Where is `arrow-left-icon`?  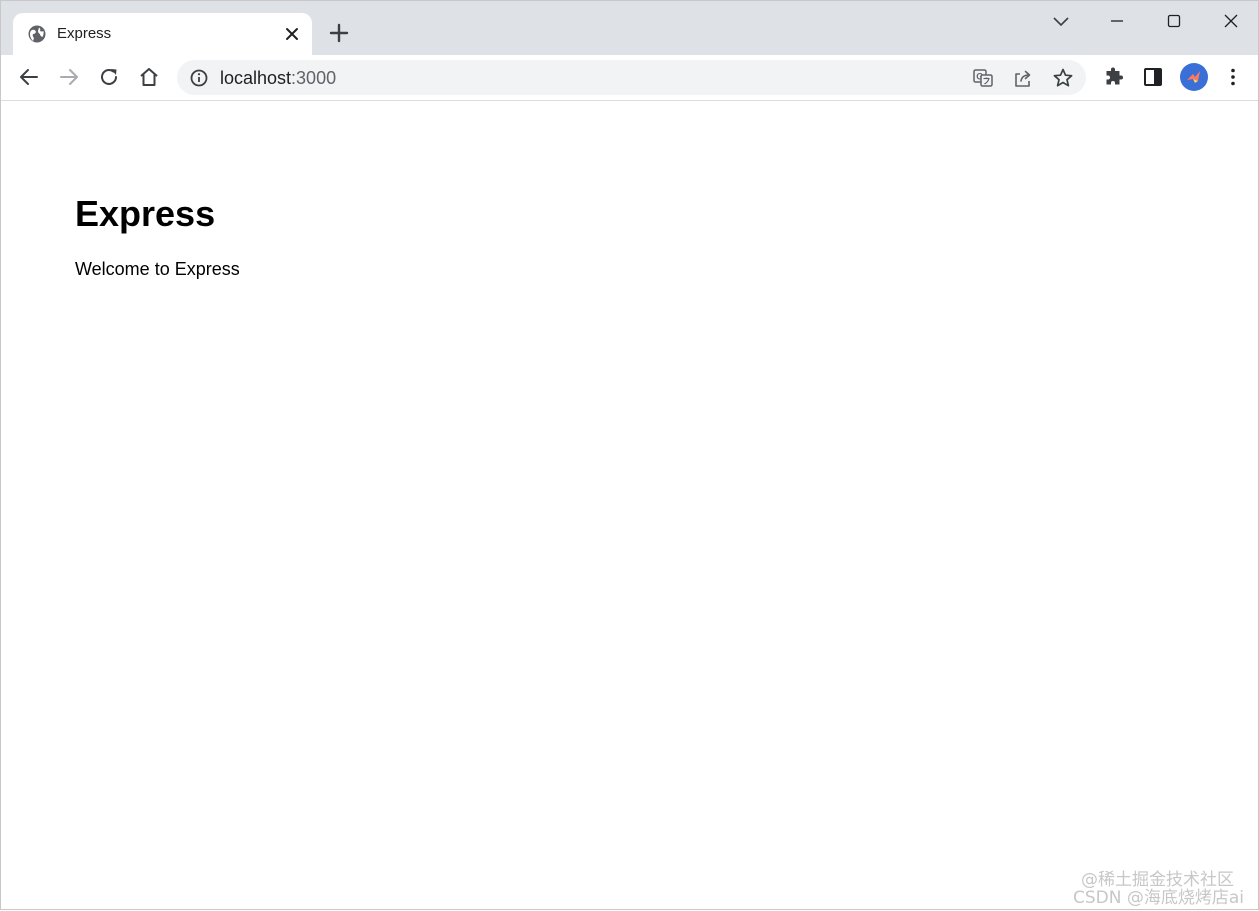 arrow-left-icon is located at coordinates (29, 77).